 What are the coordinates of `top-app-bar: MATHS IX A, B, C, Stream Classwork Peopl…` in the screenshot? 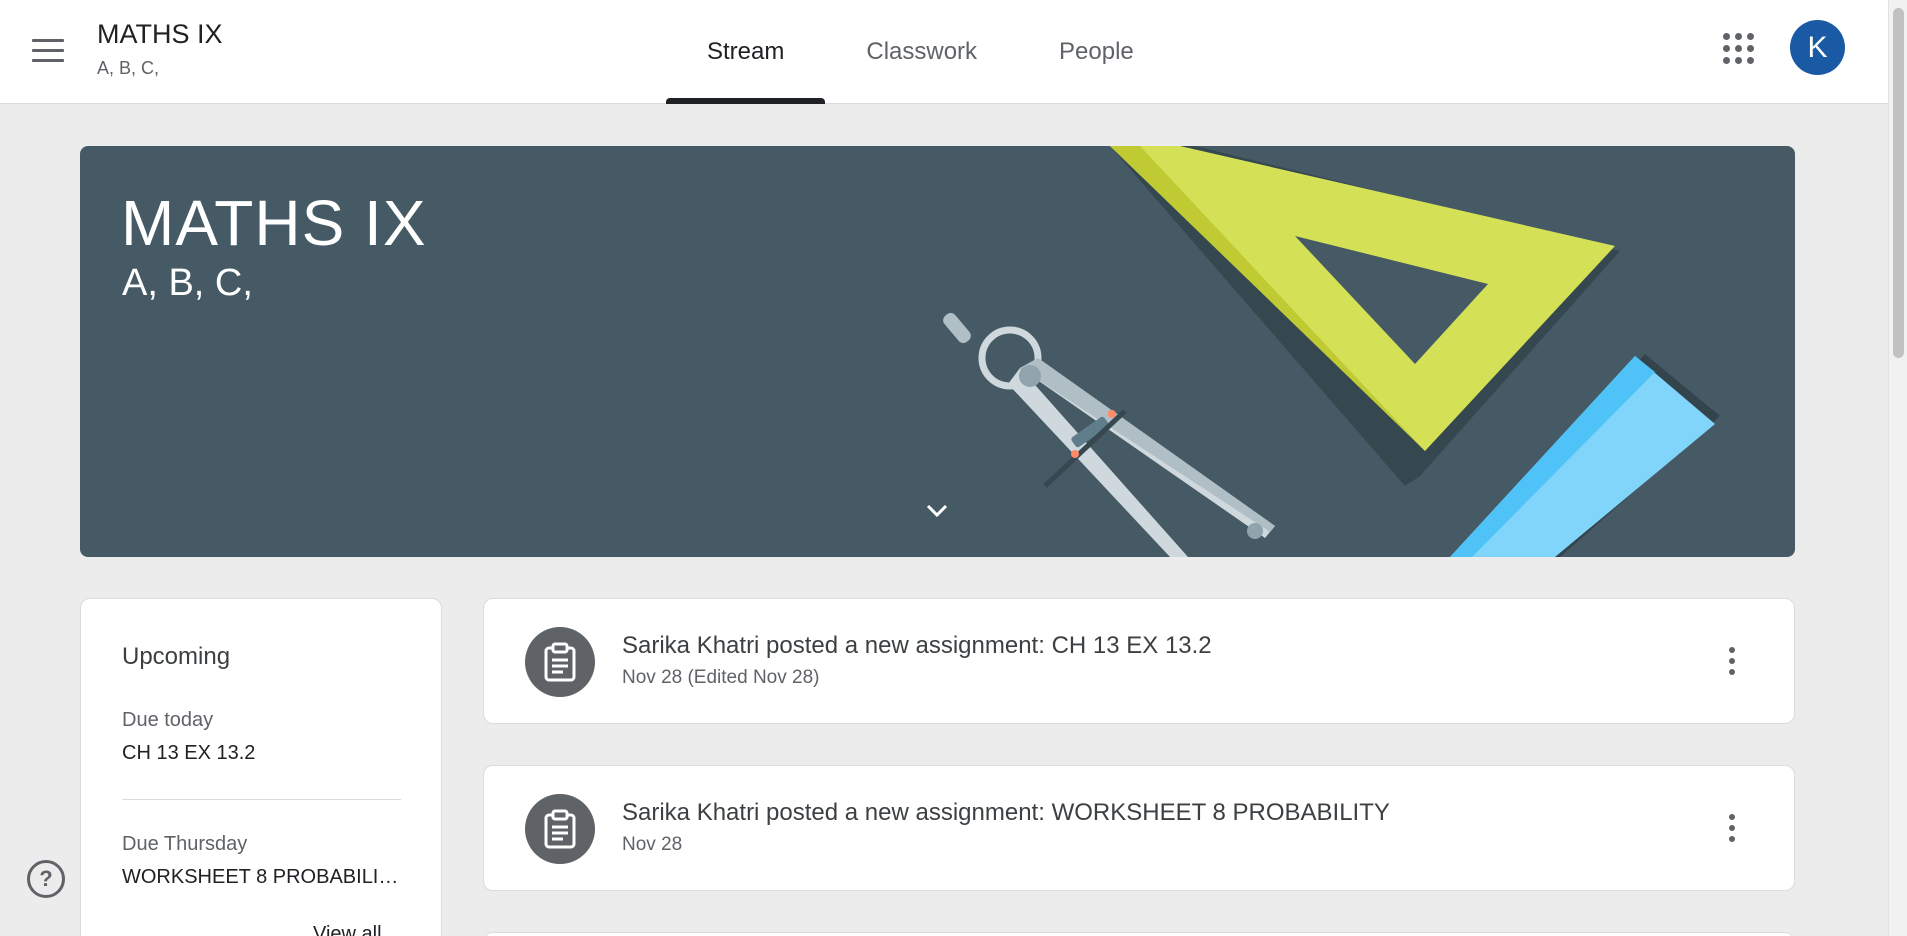 It's located at (944, 52).